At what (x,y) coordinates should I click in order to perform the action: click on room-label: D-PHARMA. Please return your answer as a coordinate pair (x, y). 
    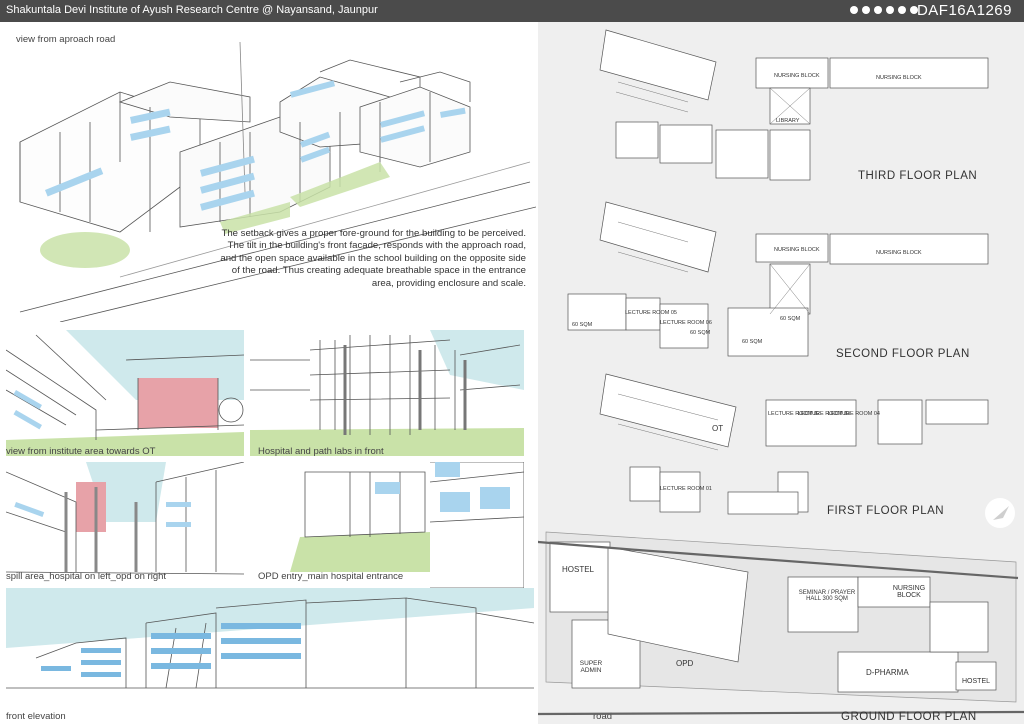
    Looking at the image, I should click on (887, 672).